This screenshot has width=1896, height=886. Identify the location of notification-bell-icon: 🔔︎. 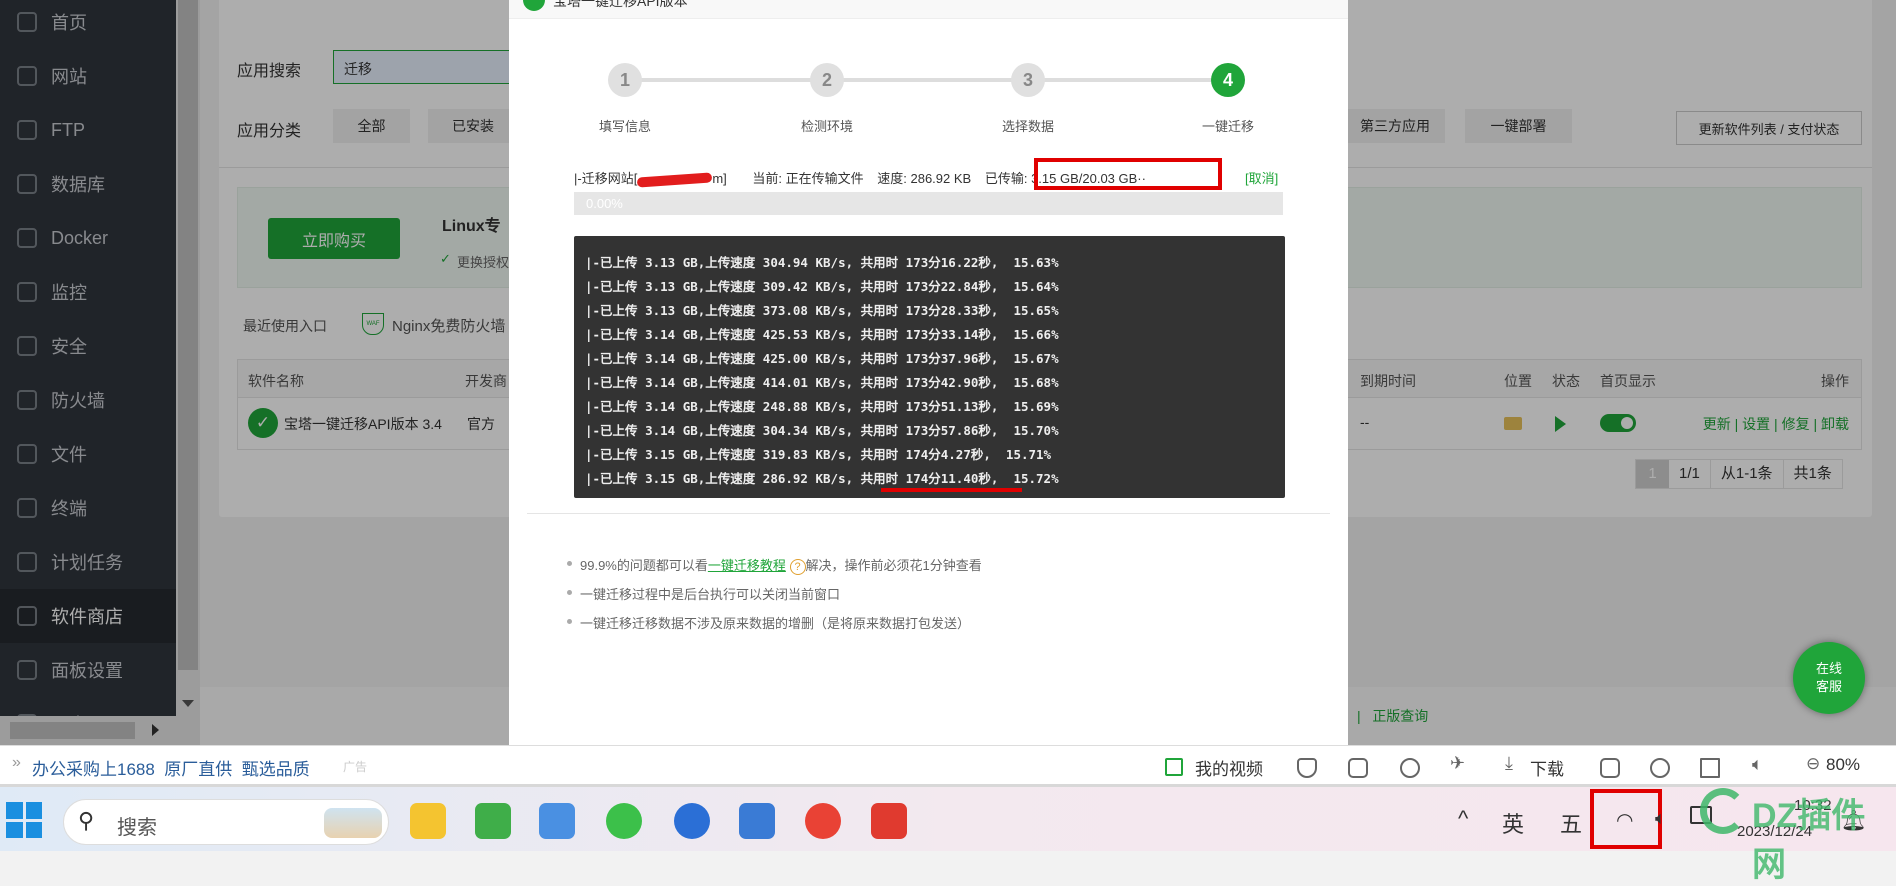
(1853, 820).